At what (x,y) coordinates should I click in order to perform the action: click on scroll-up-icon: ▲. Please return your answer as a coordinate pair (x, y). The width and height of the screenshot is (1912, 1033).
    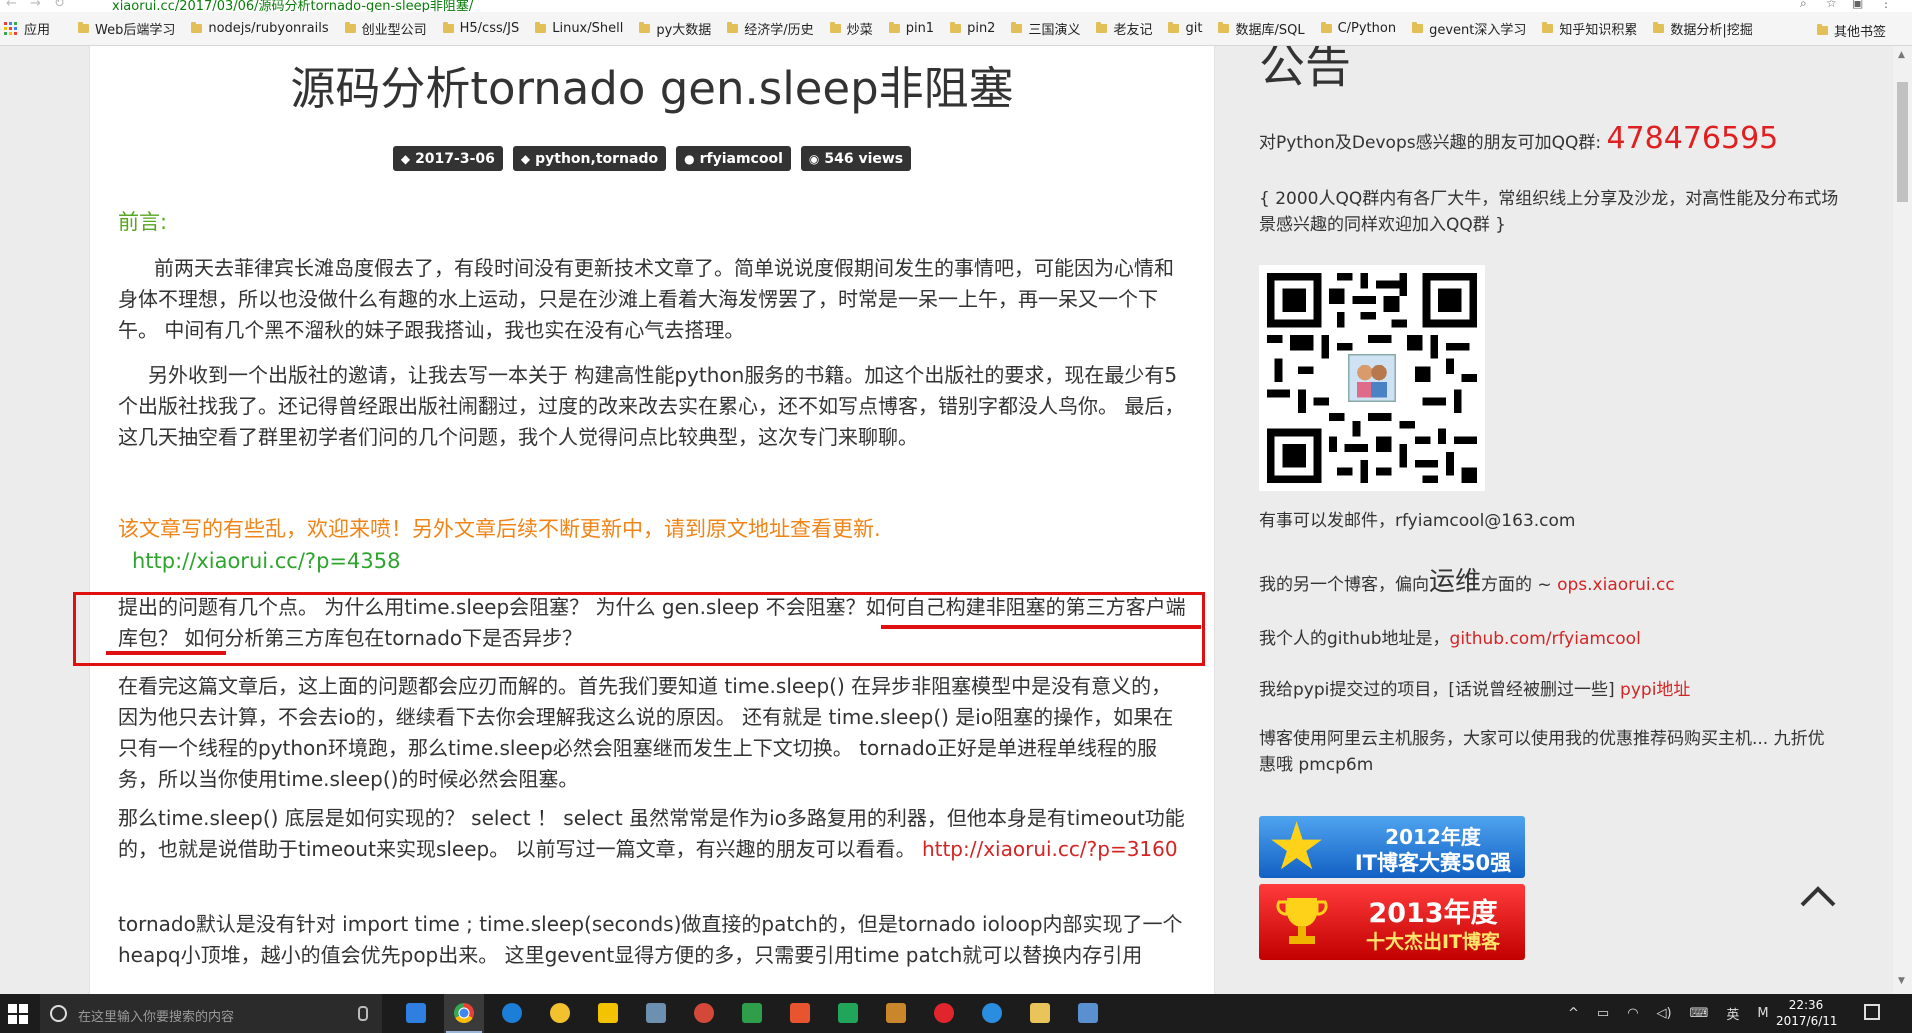
    Looking at the image, I should click on (1901, 55).